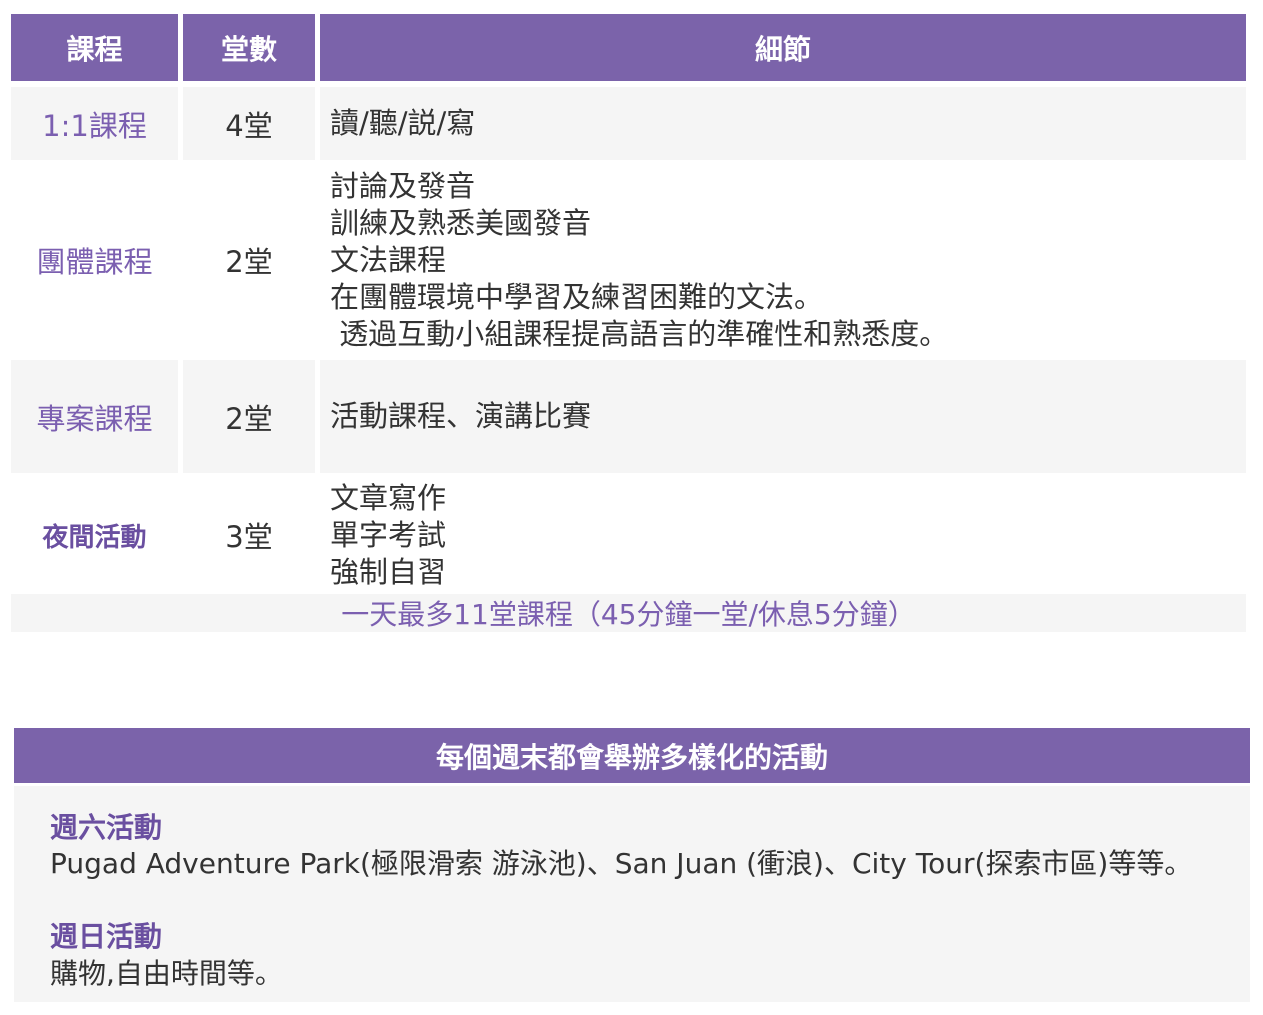 The image size is (1263, 1015). I want to click on header-detail: 細節, so click(783, 47).